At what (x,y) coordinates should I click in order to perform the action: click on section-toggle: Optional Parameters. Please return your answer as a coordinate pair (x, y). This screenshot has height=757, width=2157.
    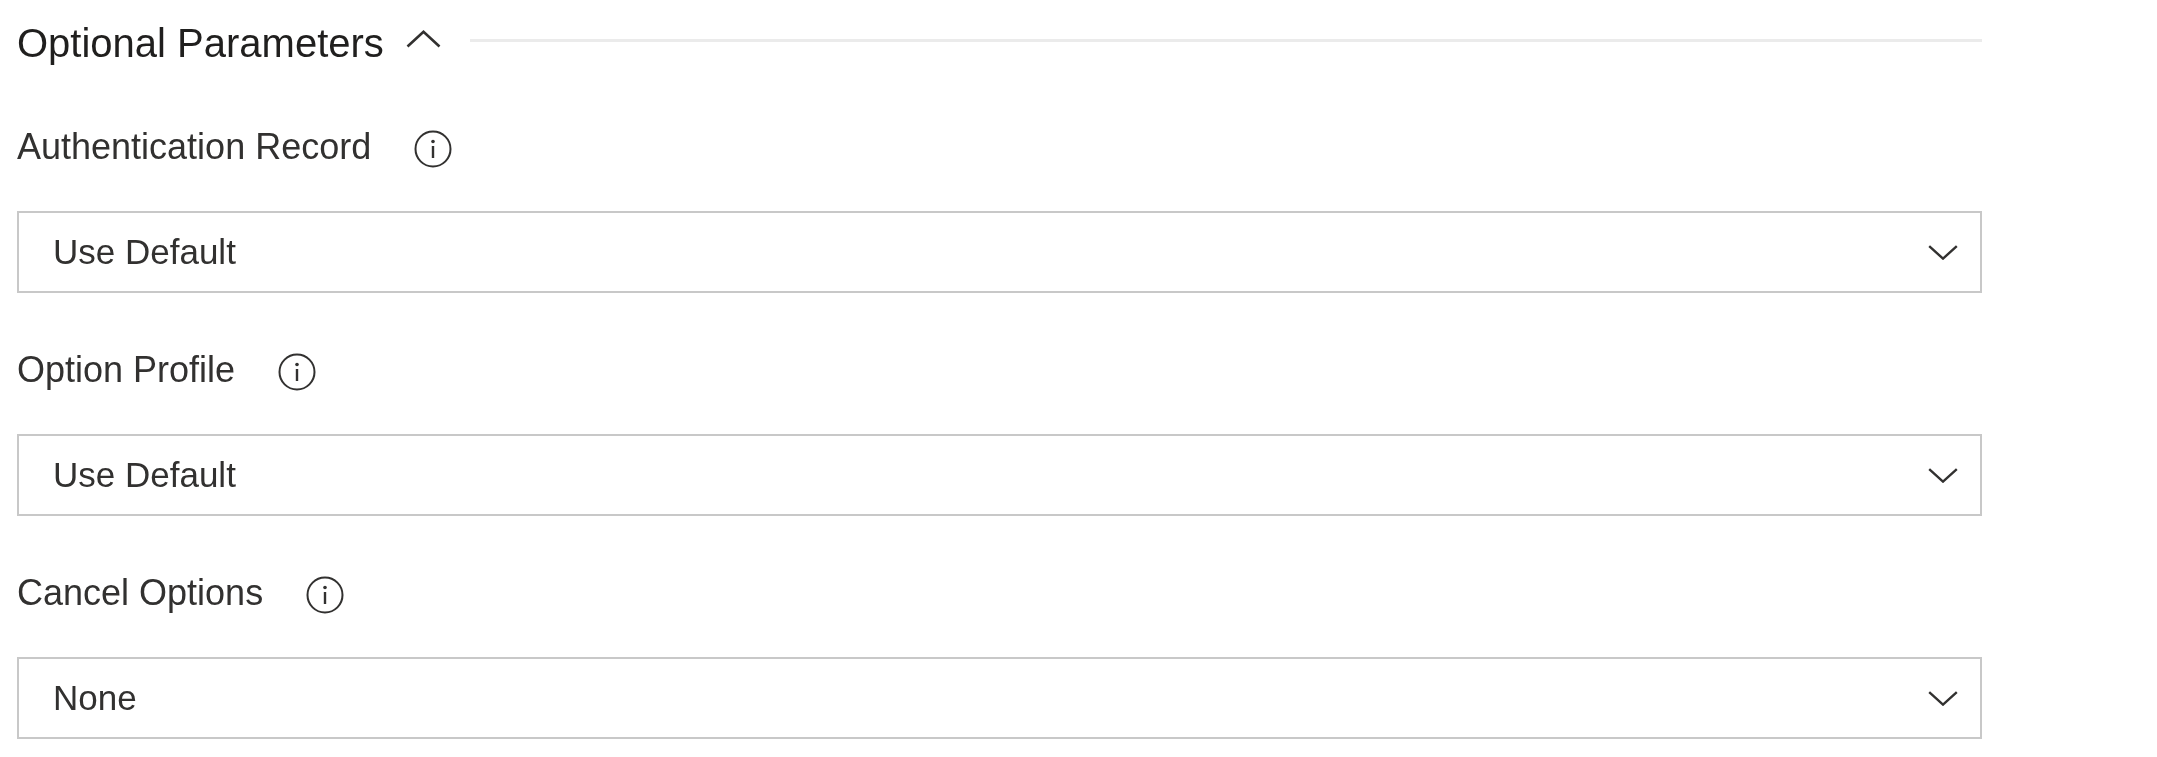
    Looking at the image, I should click on (229, 43).